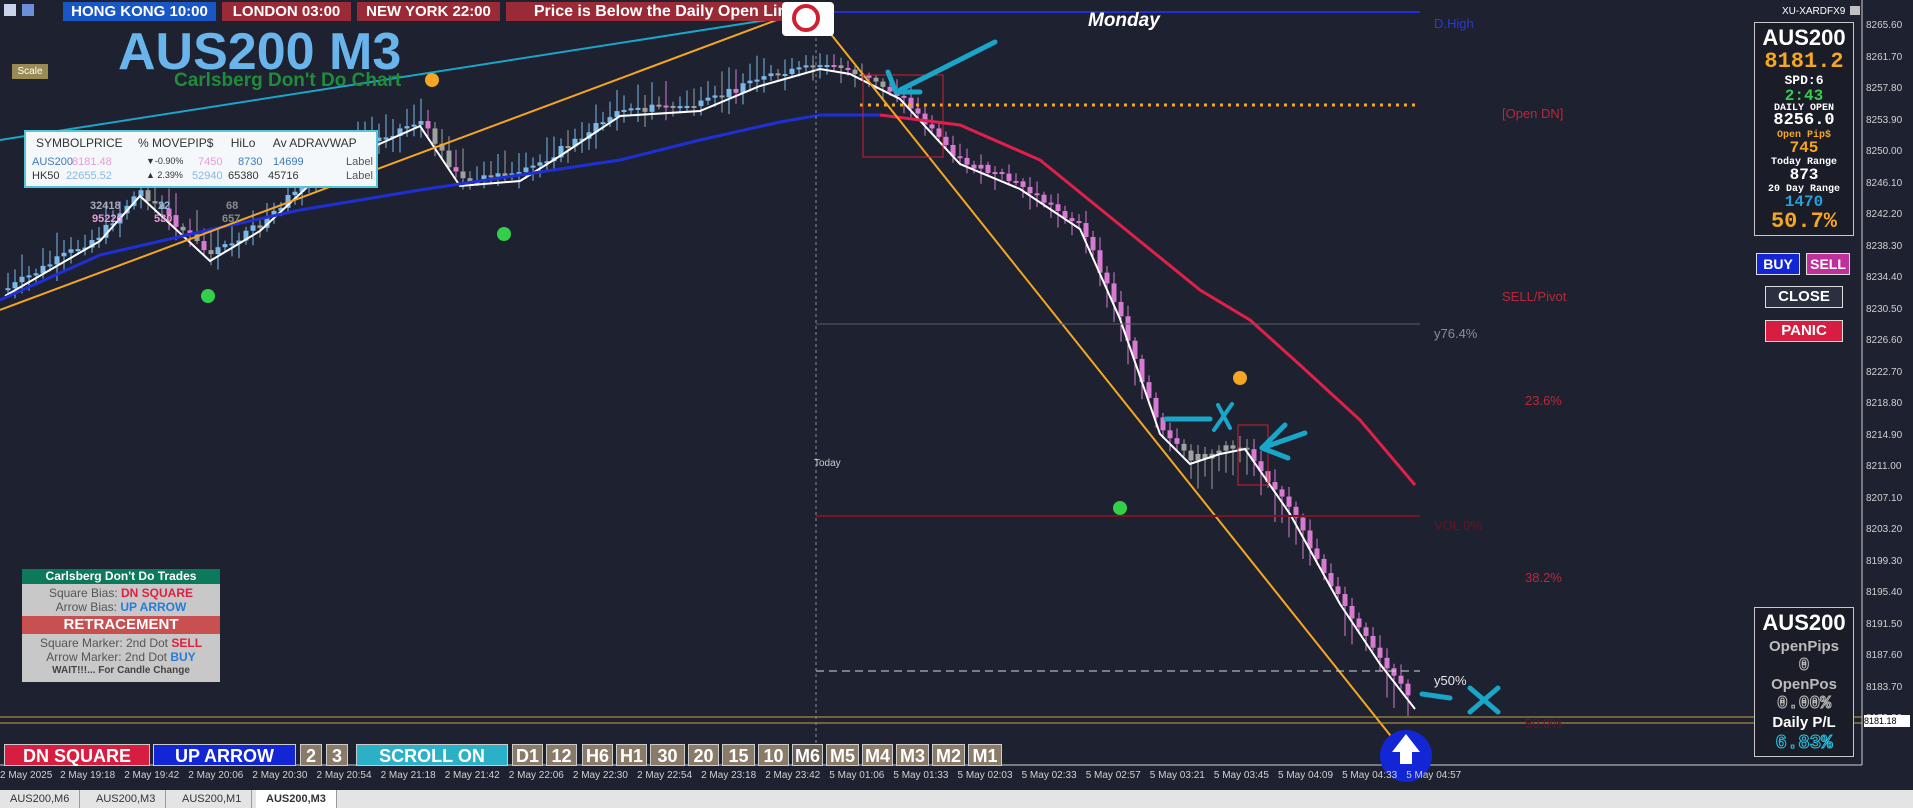  Describe the element at coordinates (337, 755) in the screenshot. I see `num3-button: 3` at that location.